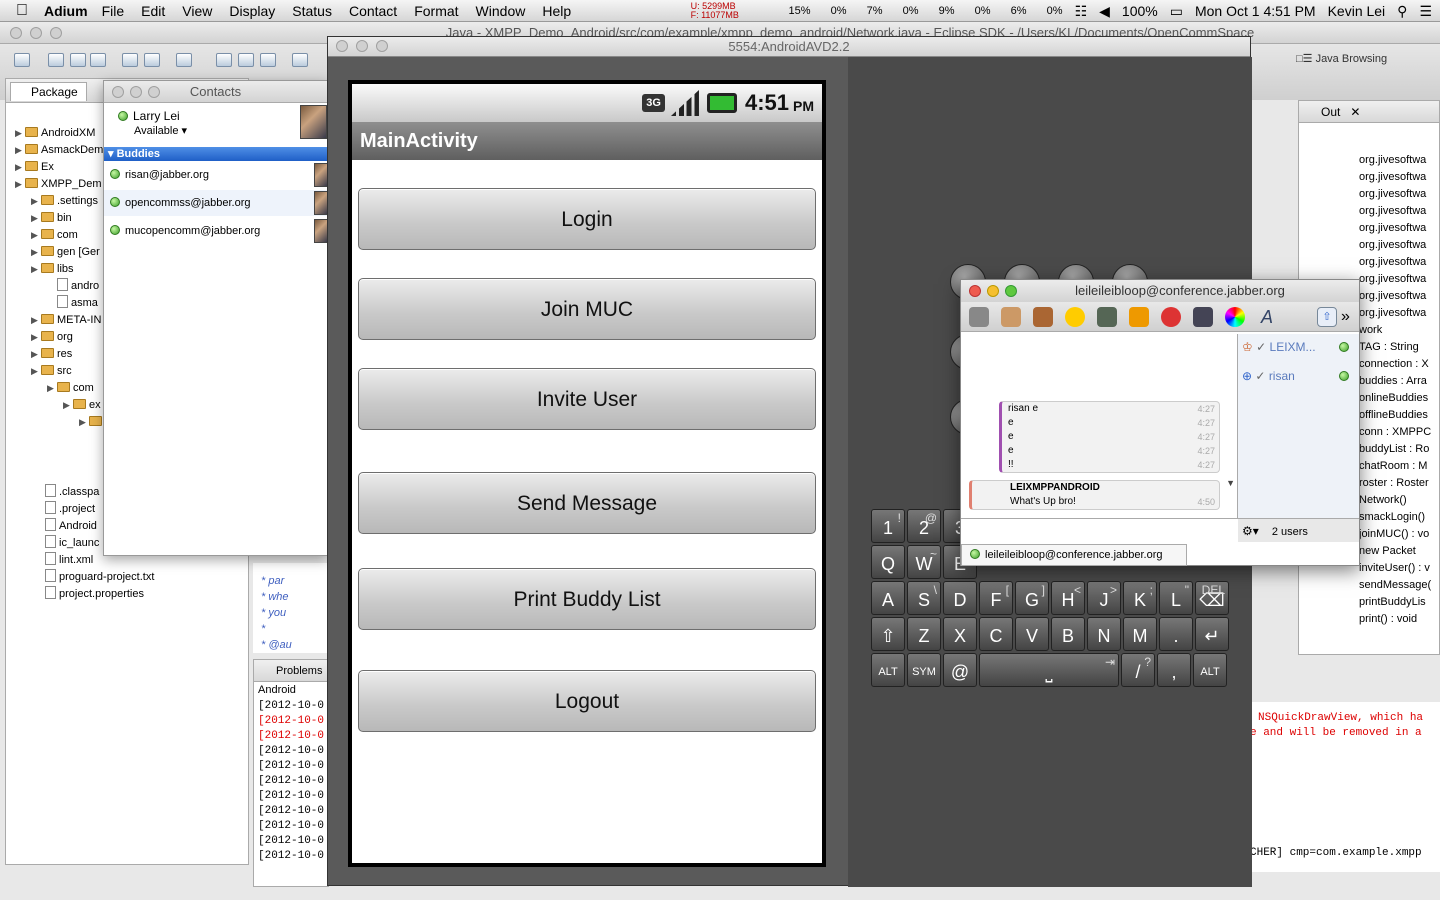 The width and height of the screenshot is (1440, 900). Describe the element at coordinates (72, 492) in the screenshot. I see `tree-file: .classpa` at that location.